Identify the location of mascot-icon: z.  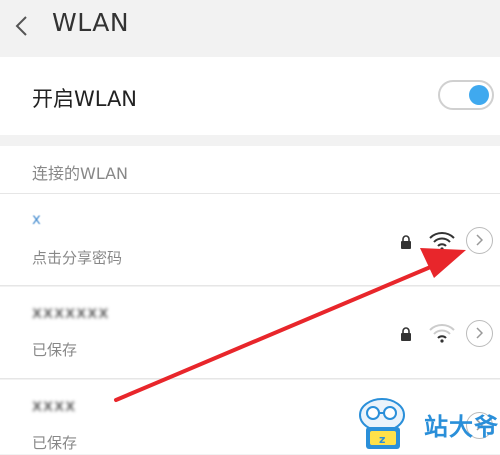
(382, 423).